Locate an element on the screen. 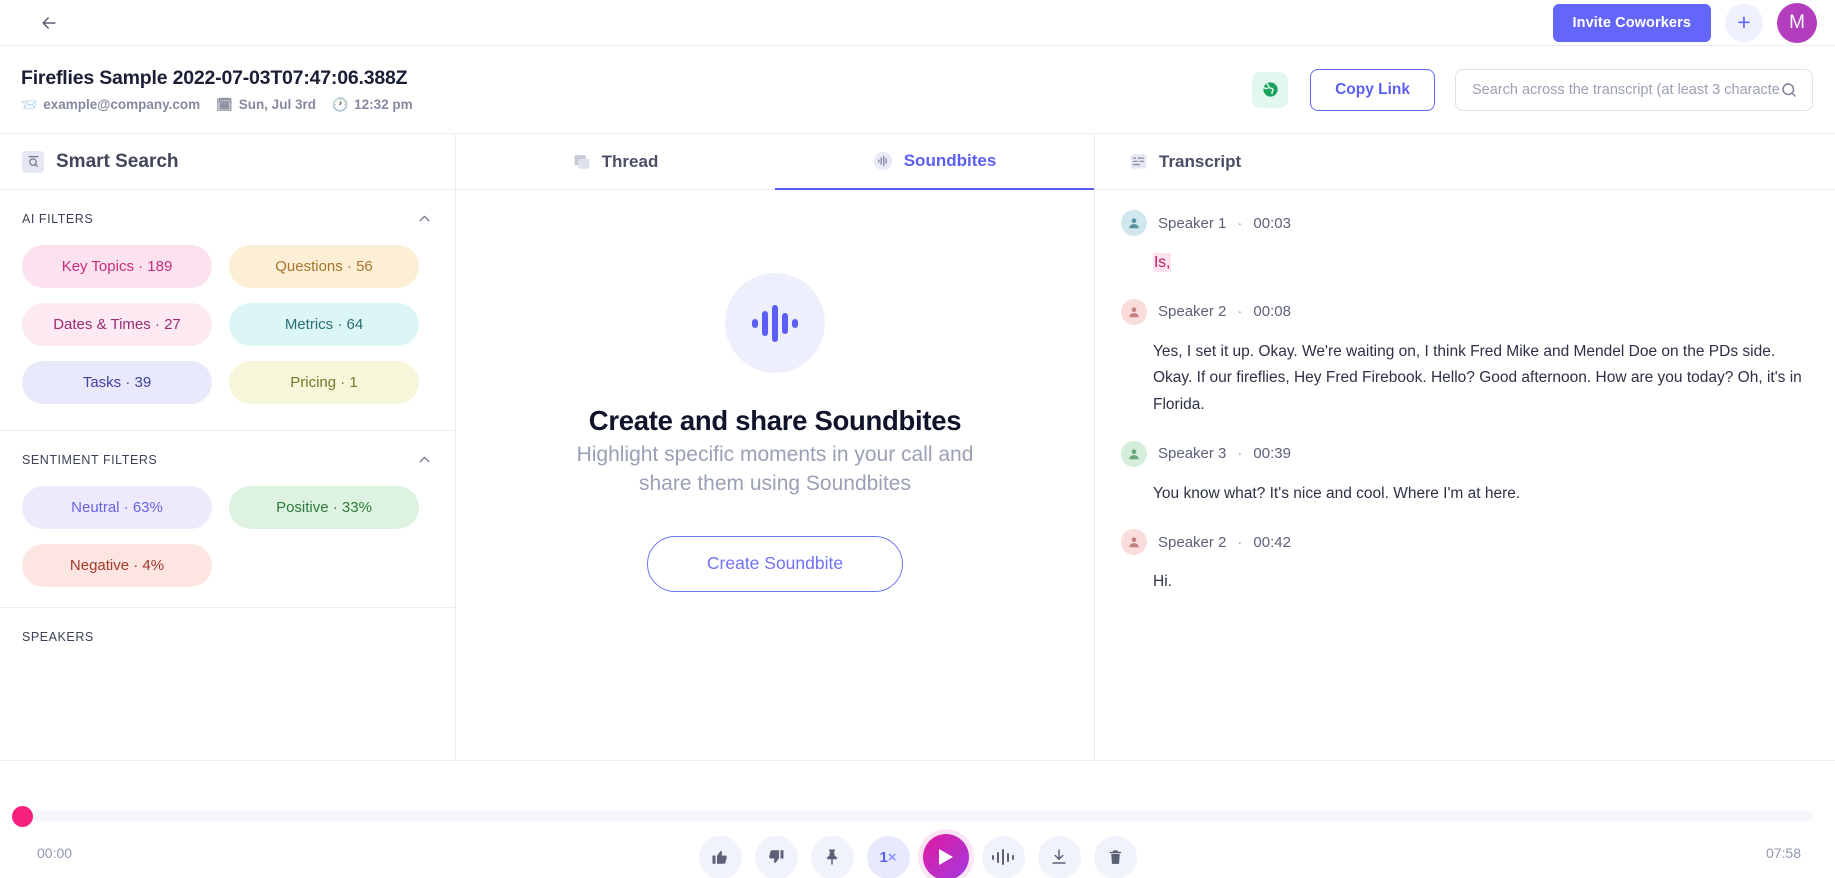  create-soundbite-button: Create Soundbite is located at coordinates (775, 563).